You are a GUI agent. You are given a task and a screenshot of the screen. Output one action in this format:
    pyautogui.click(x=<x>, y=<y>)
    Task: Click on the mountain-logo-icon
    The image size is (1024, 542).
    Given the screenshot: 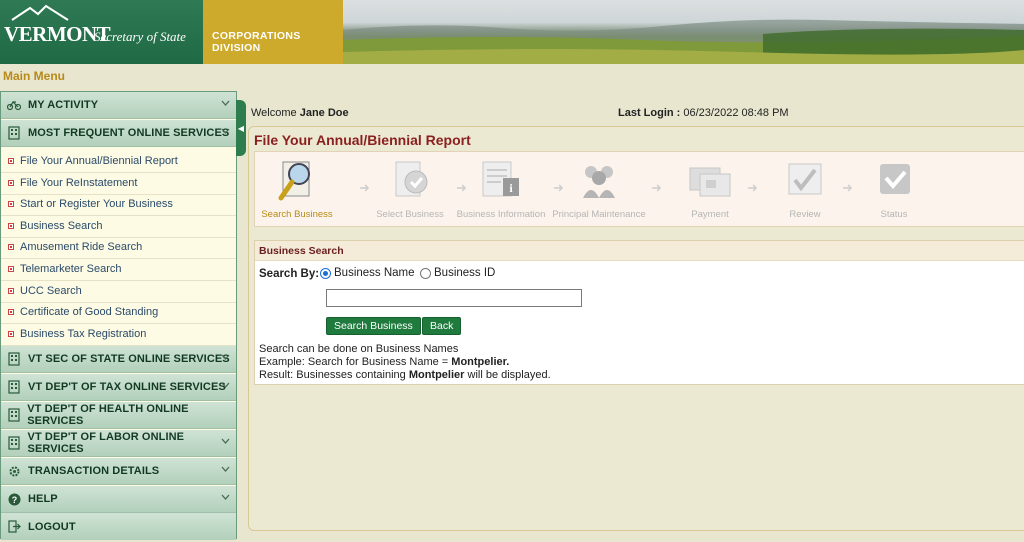 What is the action you would take?
    pyautogui.click(x=40, y=12)
    